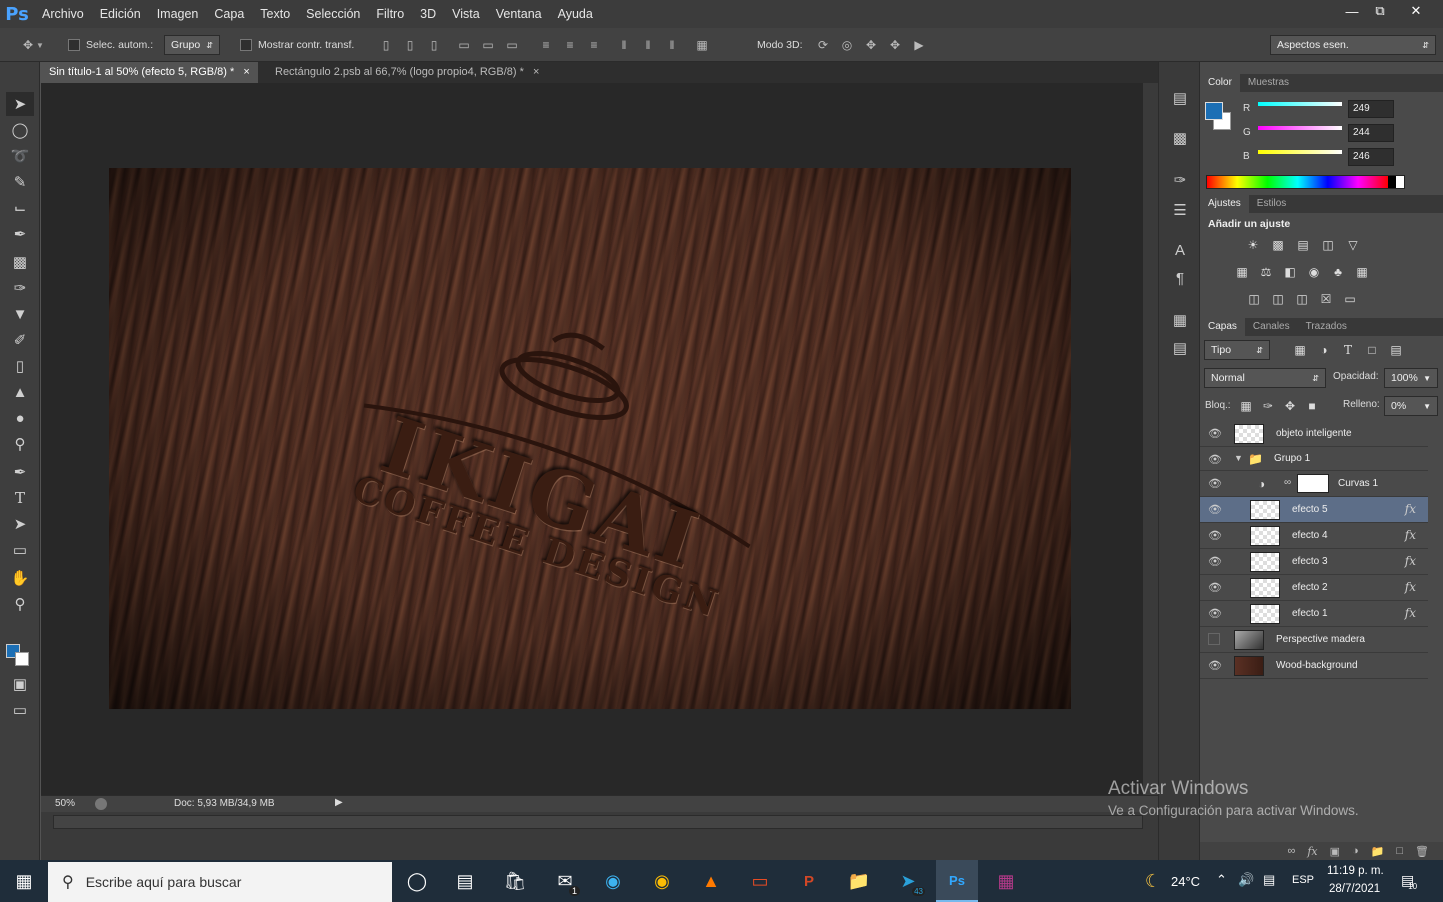  What do you see at coordinates (570, 45) in the screenshot?
I see `distribute-vcenter-icon: ≡` at bounding box center [570, 45].